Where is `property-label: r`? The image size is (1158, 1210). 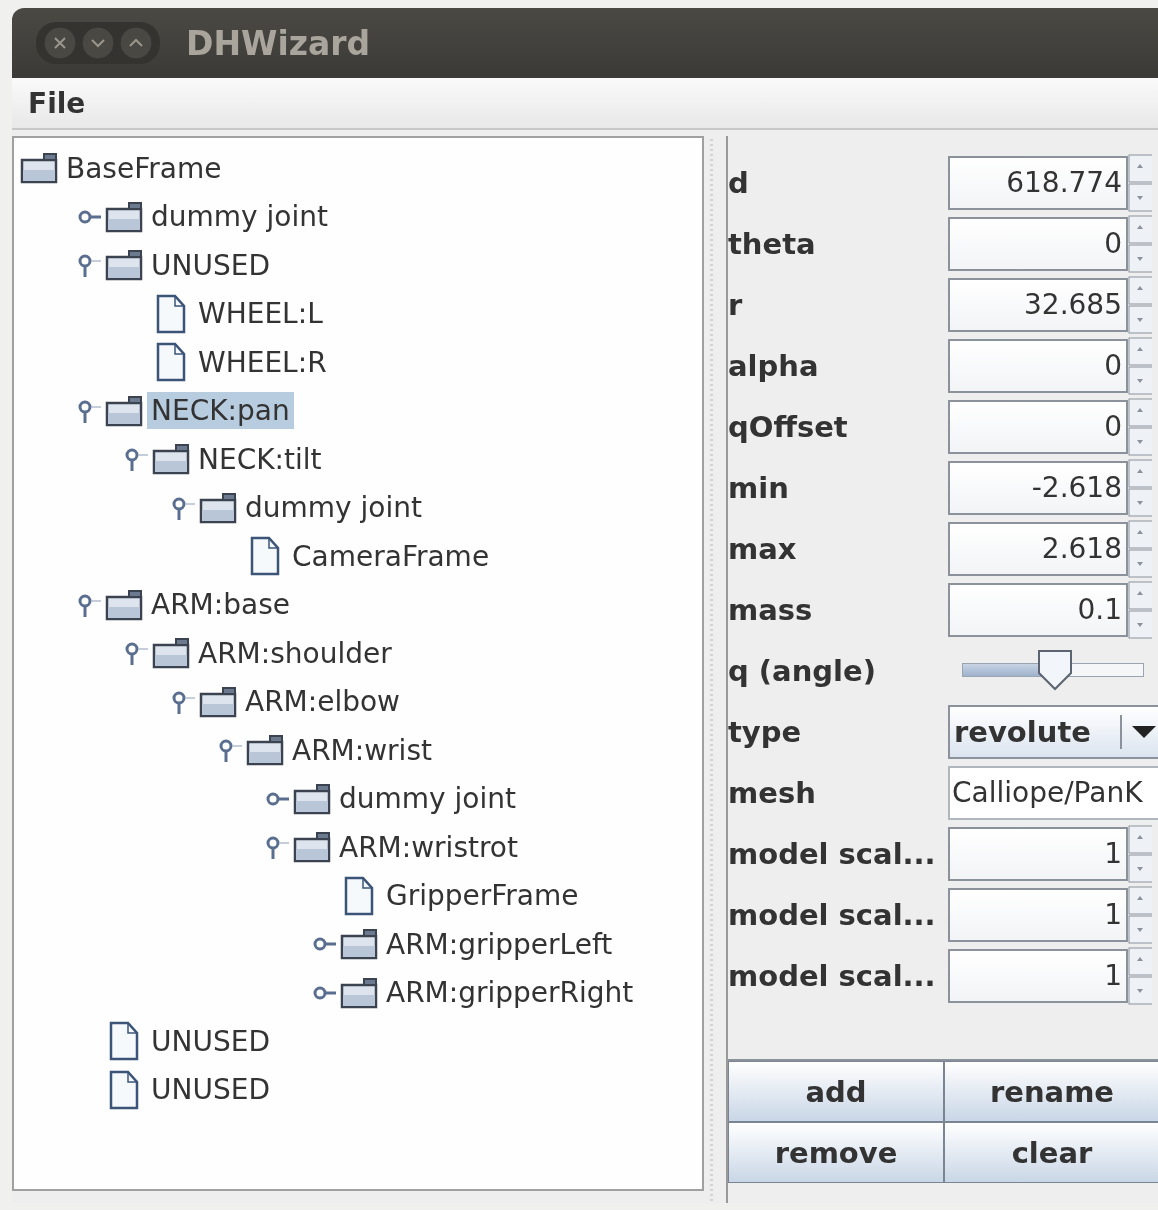
property-label: r is located at coordinates (736, 304).